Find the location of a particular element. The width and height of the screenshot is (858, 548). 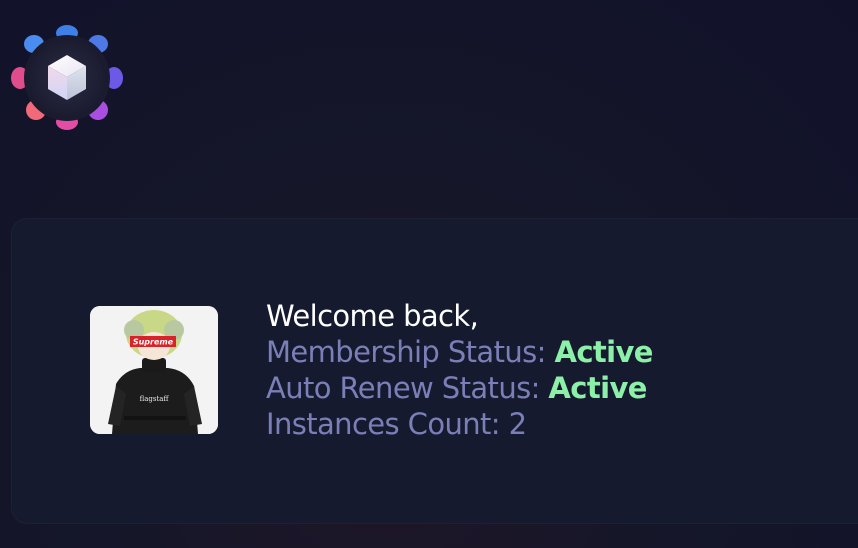

membership-status: Membership Status: Active is located at coordinates (459, 352).